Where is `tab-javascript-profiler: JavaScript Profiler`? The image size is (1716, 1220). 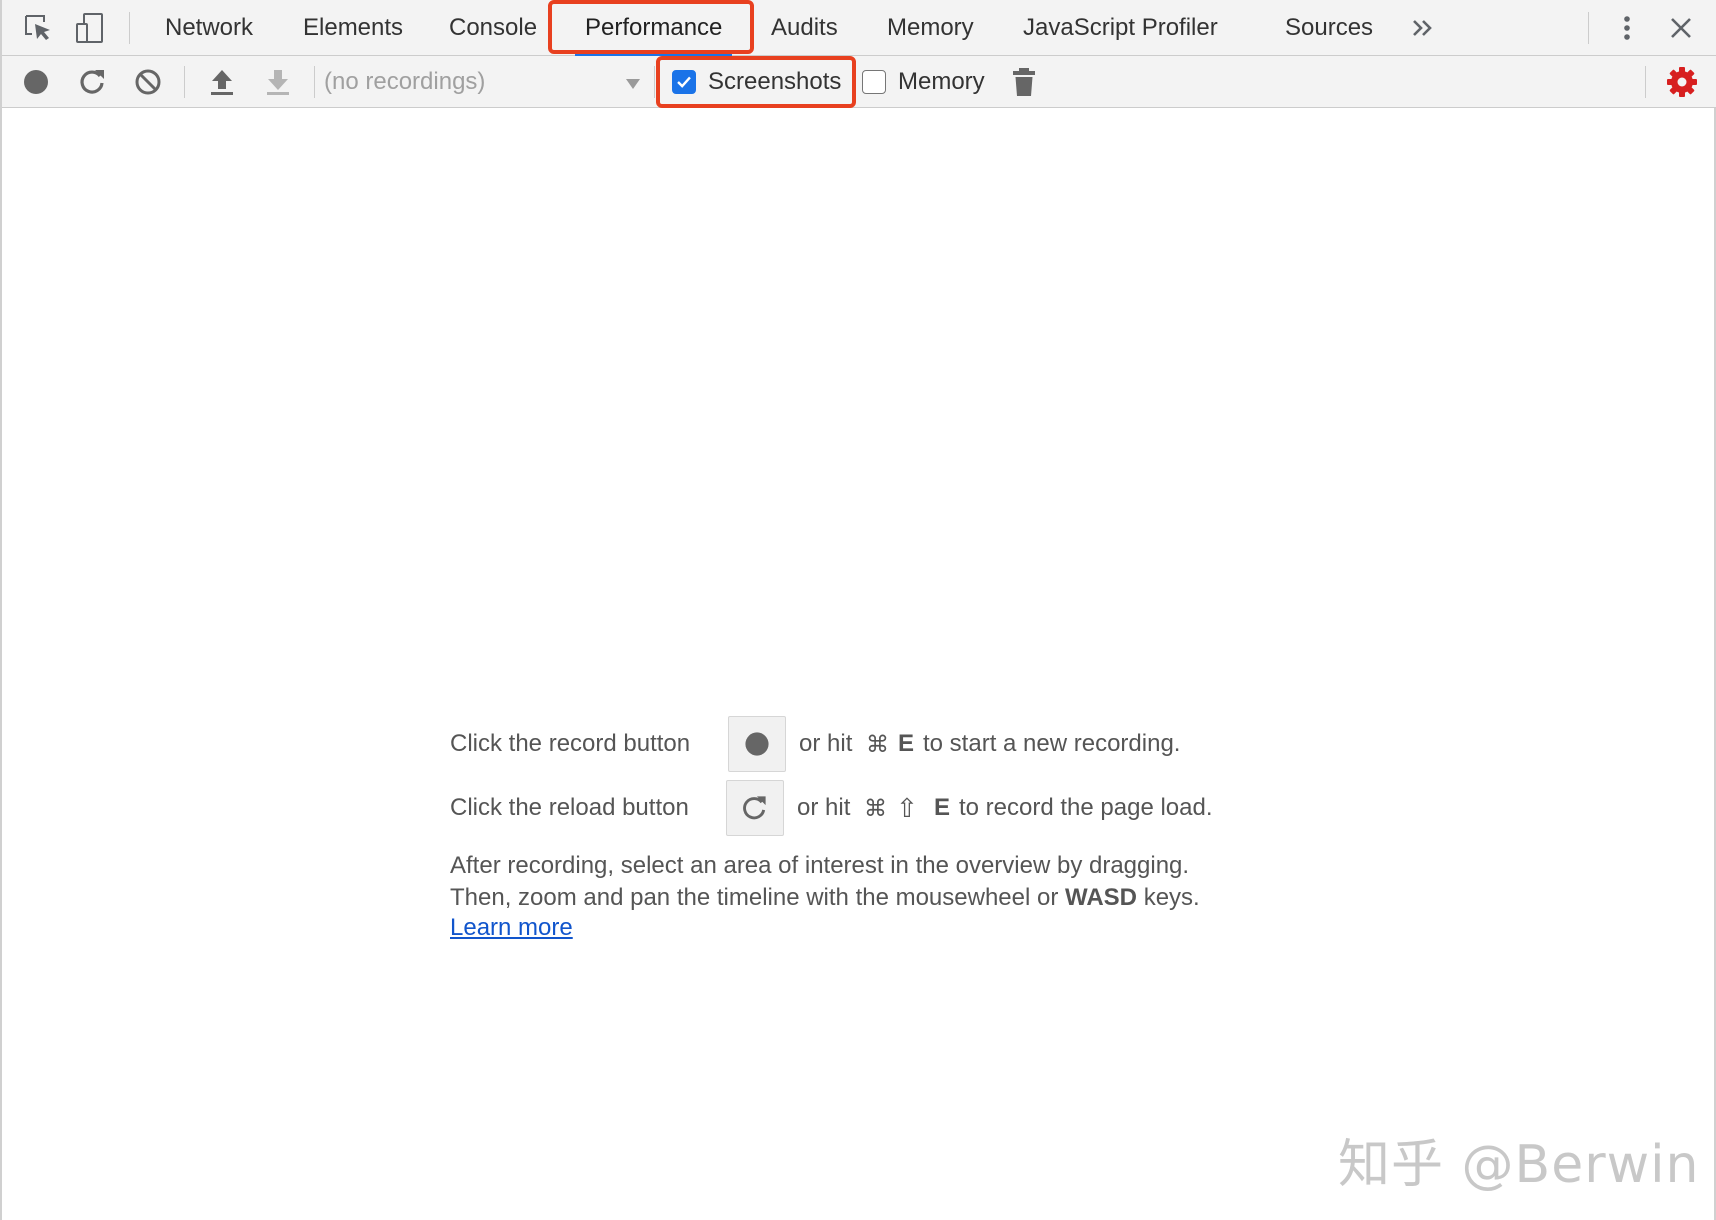
tab-javascript-profiler: JavaScript Profiler is located at coordinates (1120, 28).